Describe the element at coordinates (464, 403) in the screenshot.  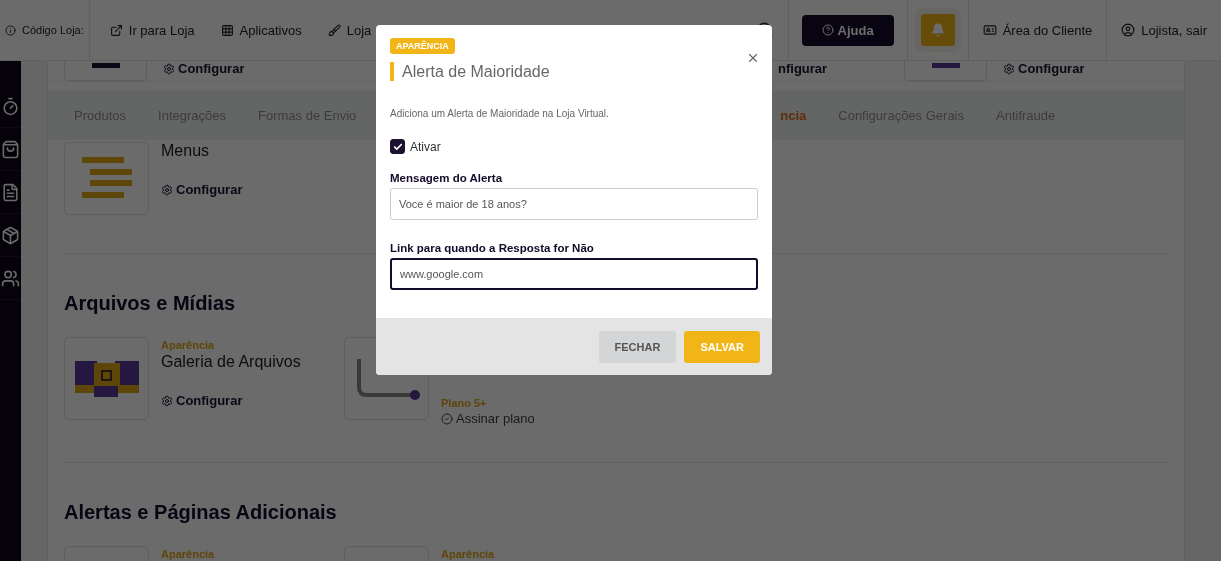
I see `plan-label: Plano 5+` at that location.